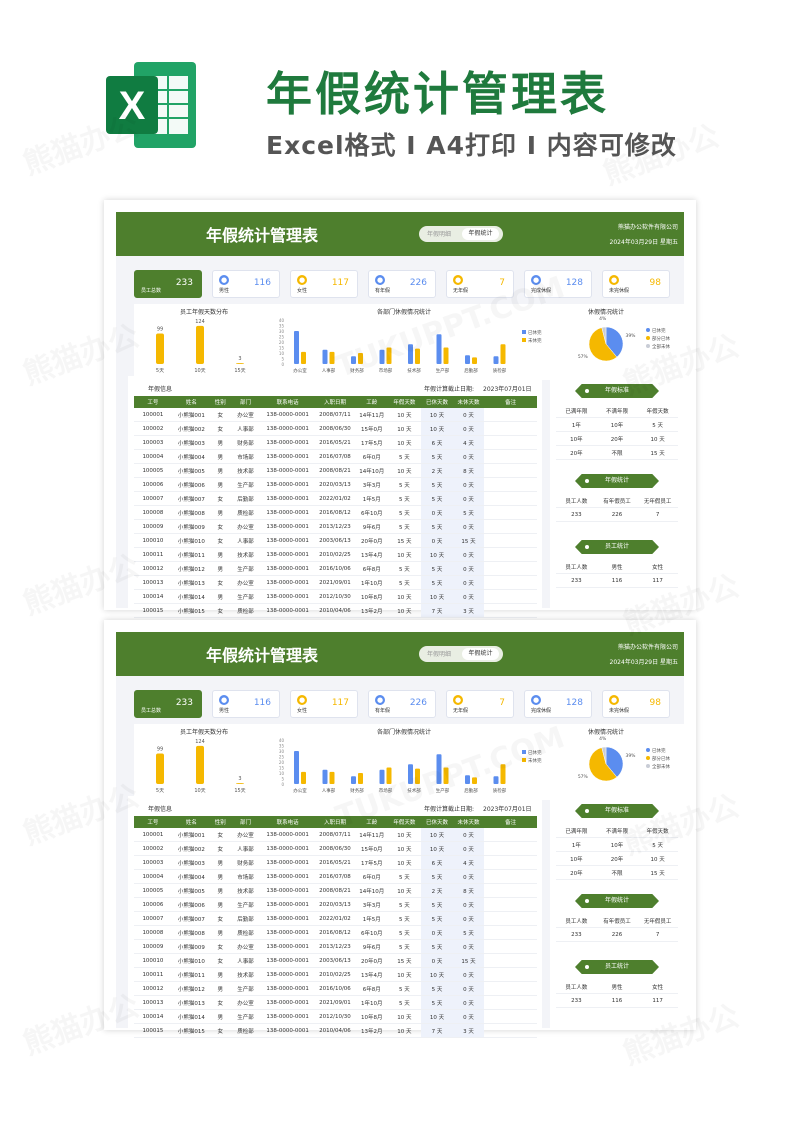 This screenshot has height=1130, width=800. Describe the element at coordinates (648, 330) in the screenshot. I see `legend-swatch` at that location.